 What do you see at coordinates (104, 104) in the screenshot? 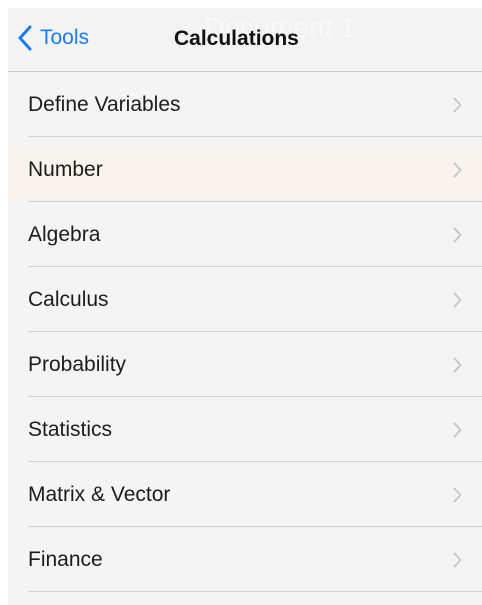
I see `menu-item-label: Define Variables` at bounding box center [104, 104].